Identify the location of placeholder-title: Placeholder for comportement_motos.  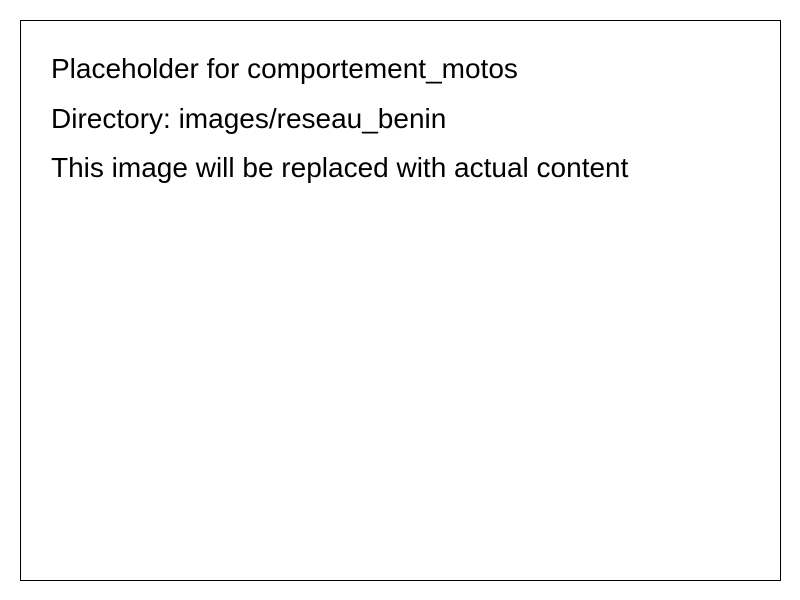
(284, 68).